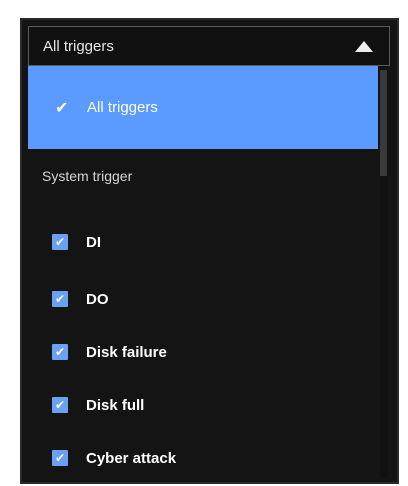 The image size is (408, 486). Describe the element at coordinates (115, 405) in the screenshot. I see `option-label: Disk full` at that location.